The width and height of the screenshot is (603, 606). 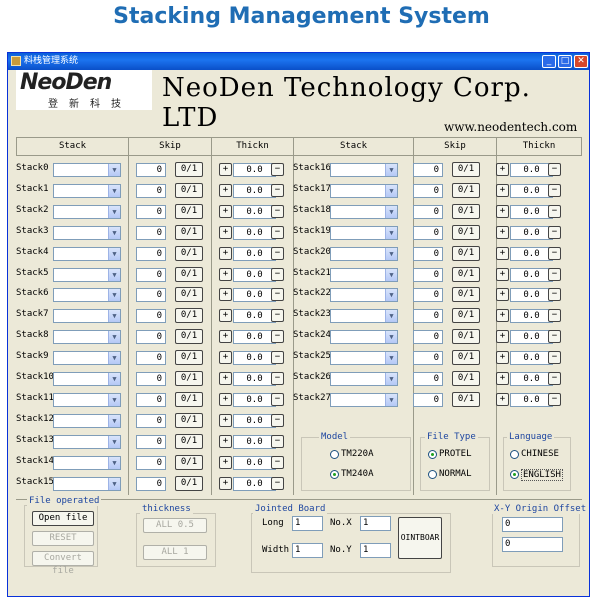 I want to click on close-button: ✕, so click(x=581, y=61).